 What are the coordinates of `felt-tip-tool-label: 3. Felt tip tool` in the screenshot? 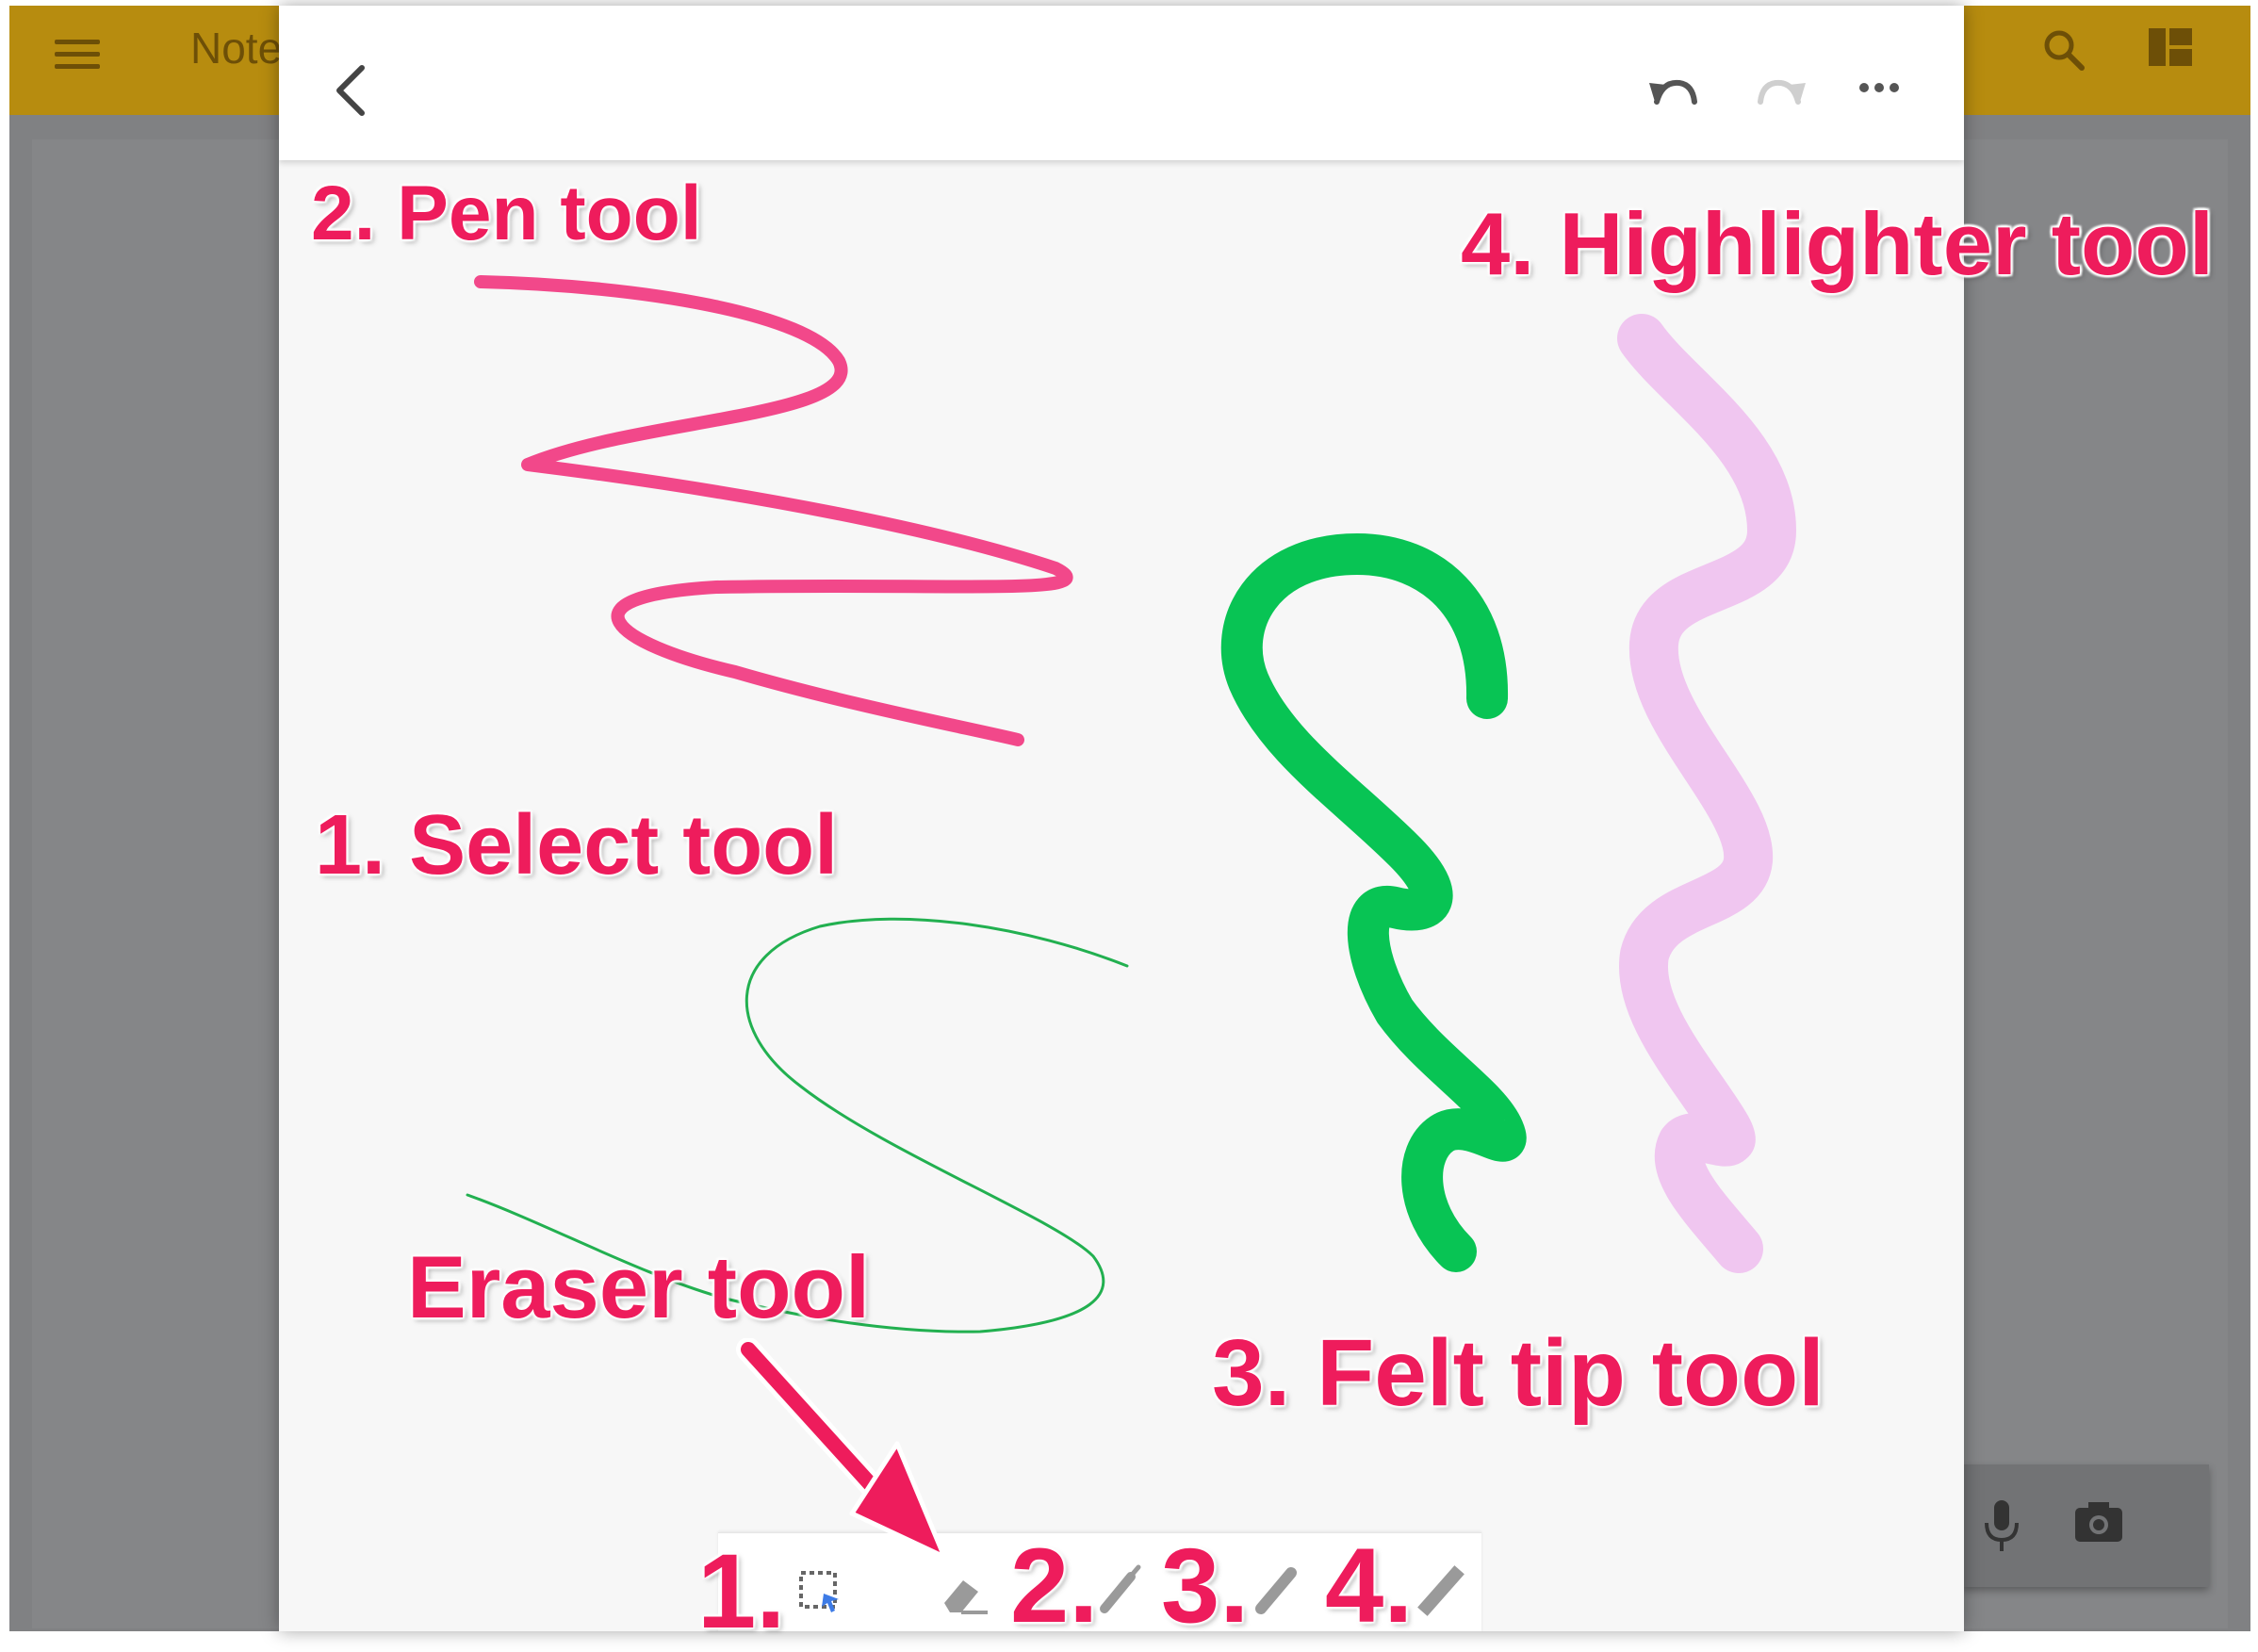 It's located at (1518, 1373).